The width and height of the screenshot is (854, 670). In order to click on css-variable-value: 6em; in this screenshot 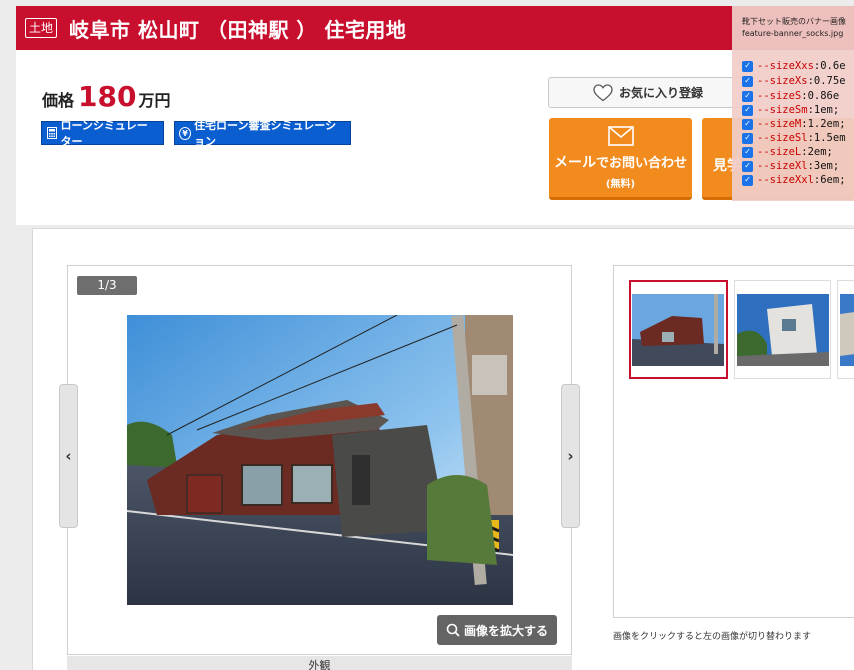, I will do `click(833, 180)`.